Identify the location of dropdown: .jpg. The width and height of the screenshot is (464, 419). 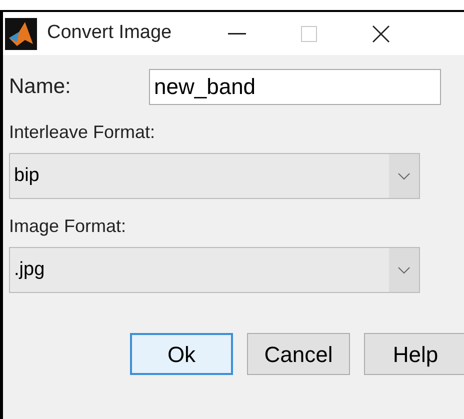
(214, 270).